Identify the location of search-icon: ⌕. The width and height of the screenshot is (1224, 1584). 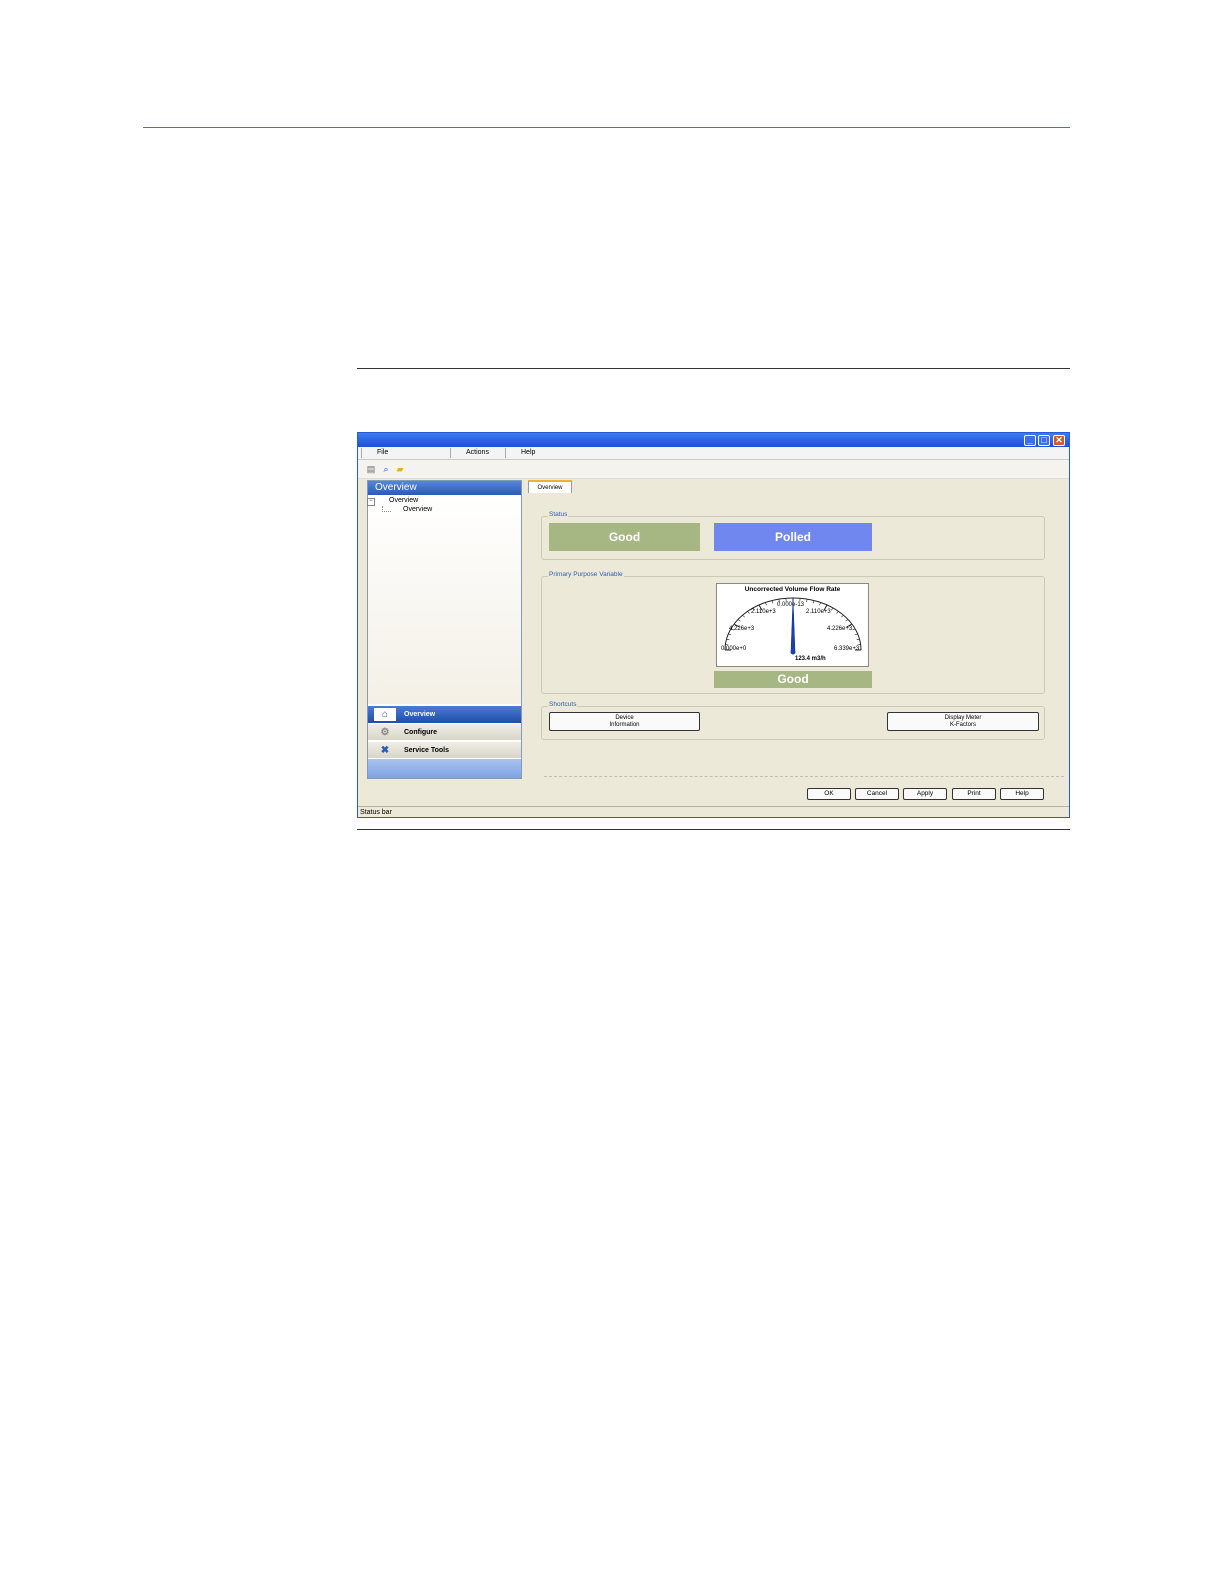
(386, 469).